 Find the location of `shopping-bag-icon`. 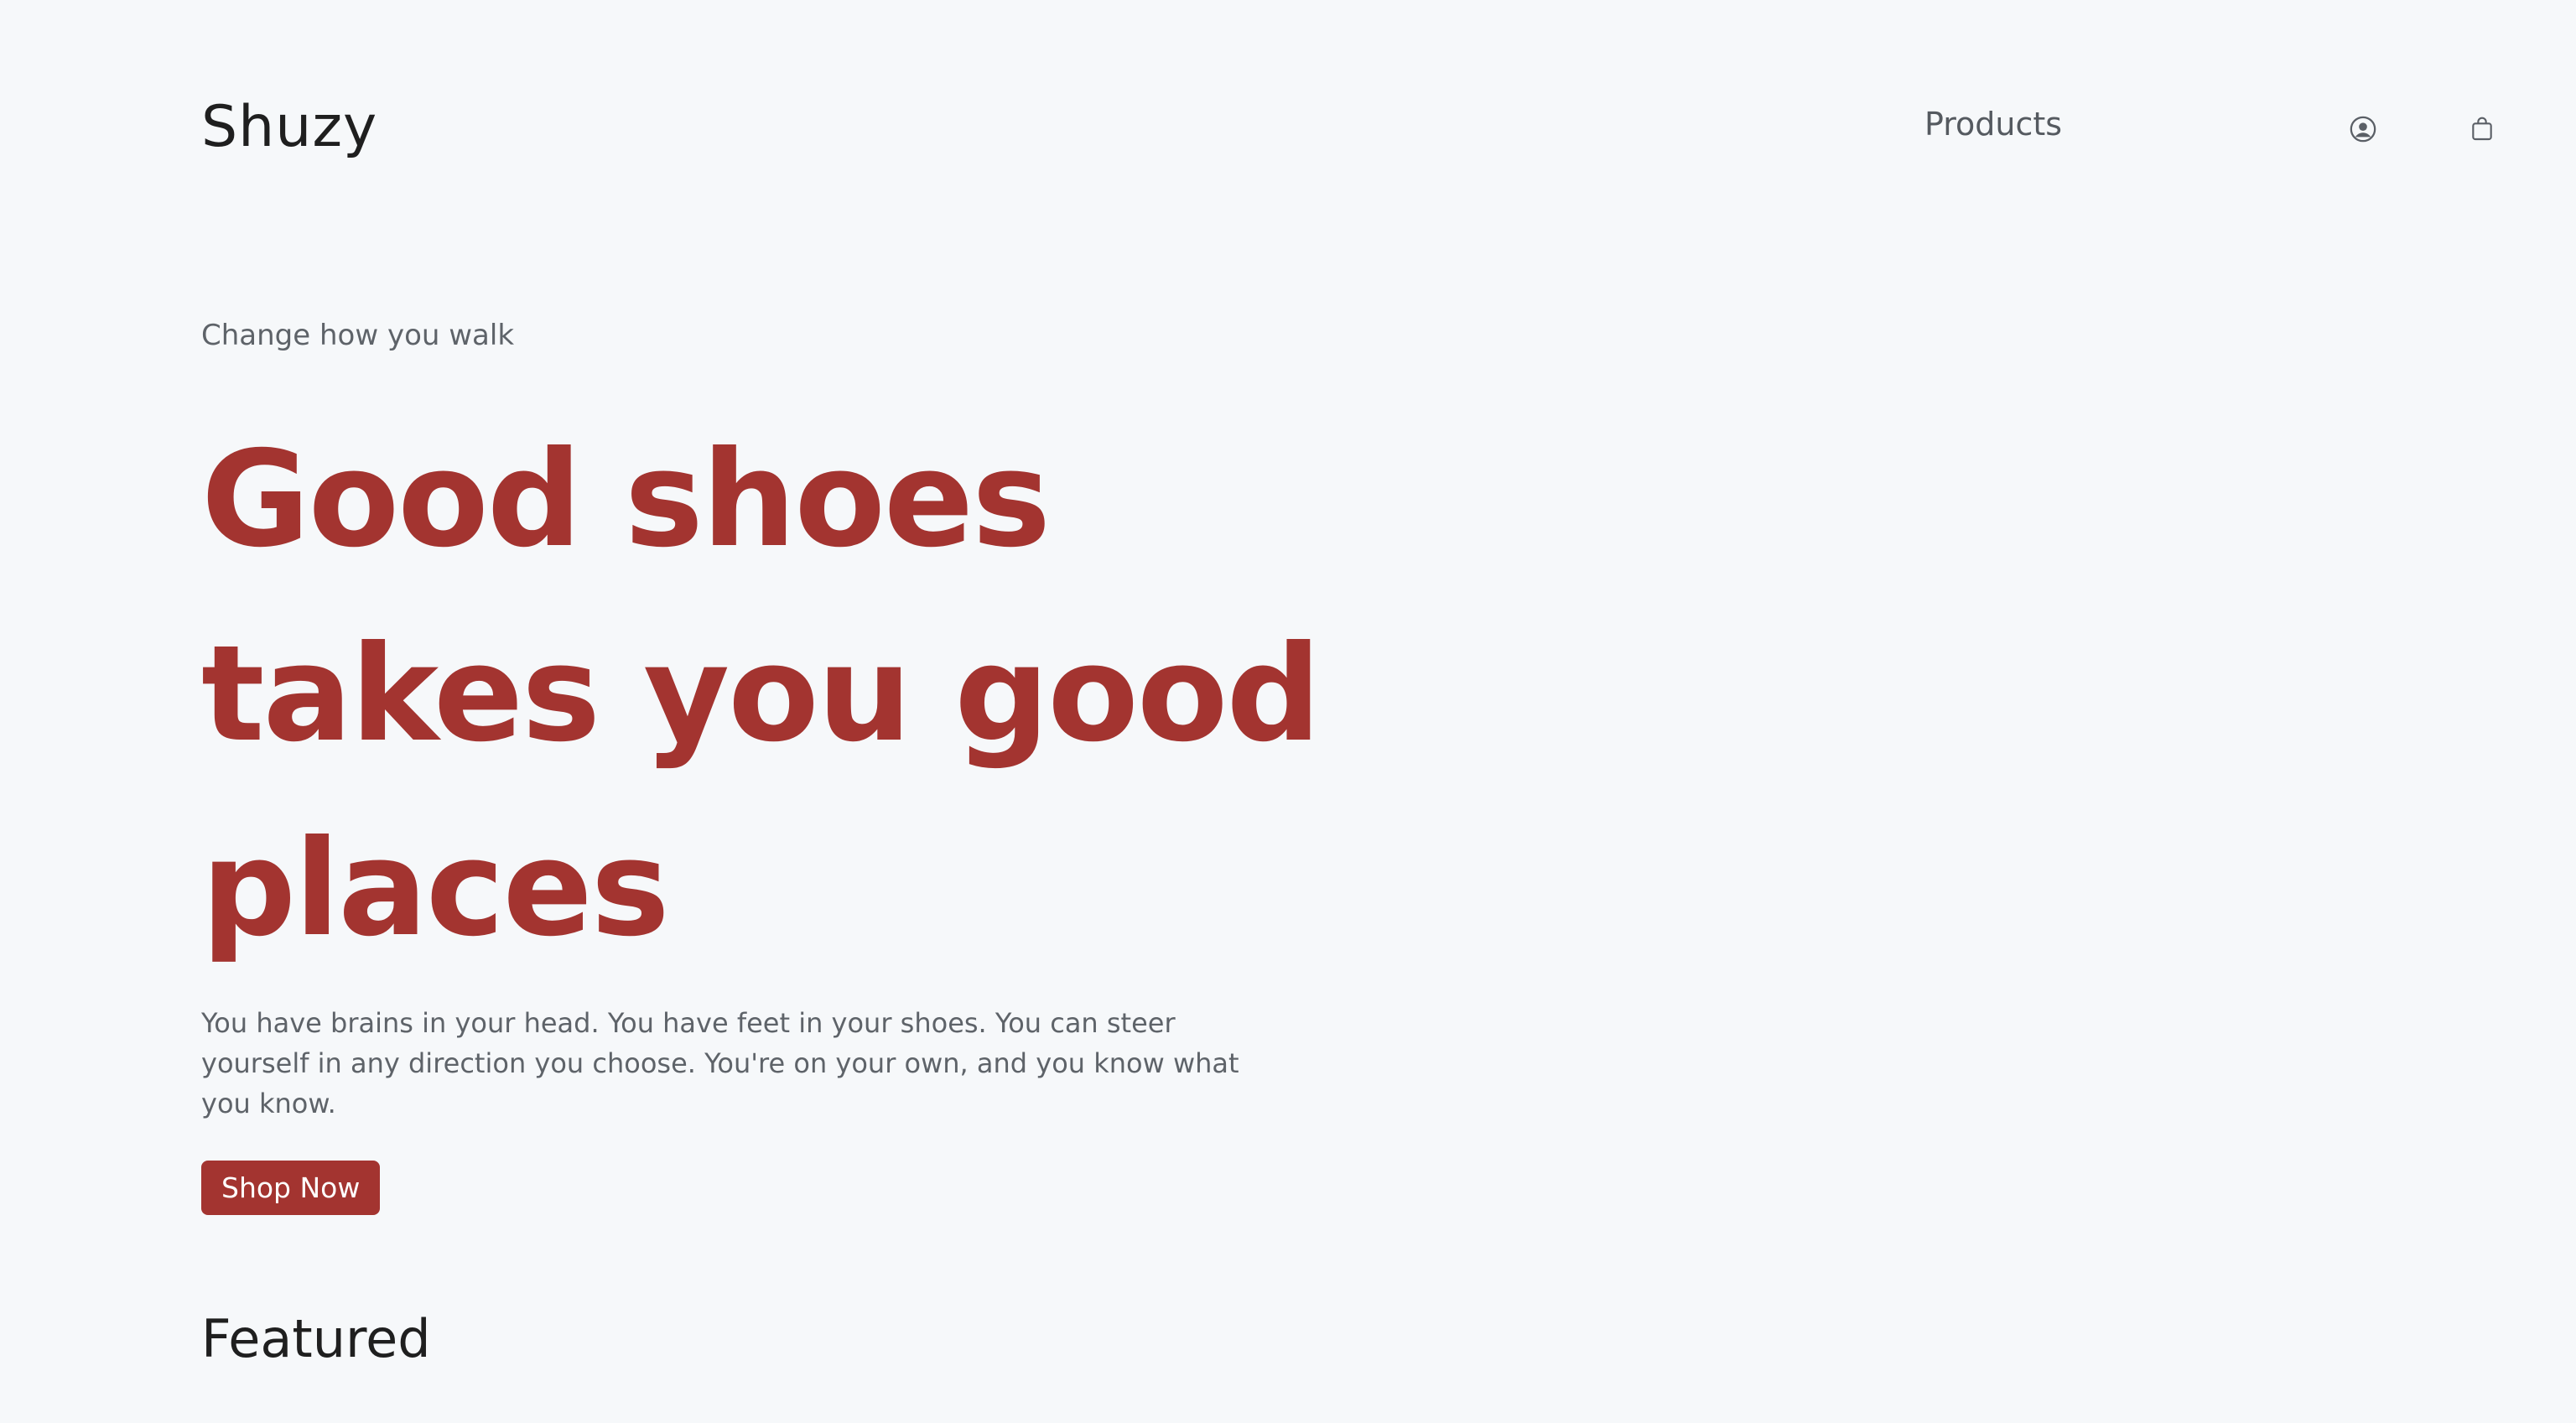

shopping-bag-icon is located at coordinates (2482, 129).